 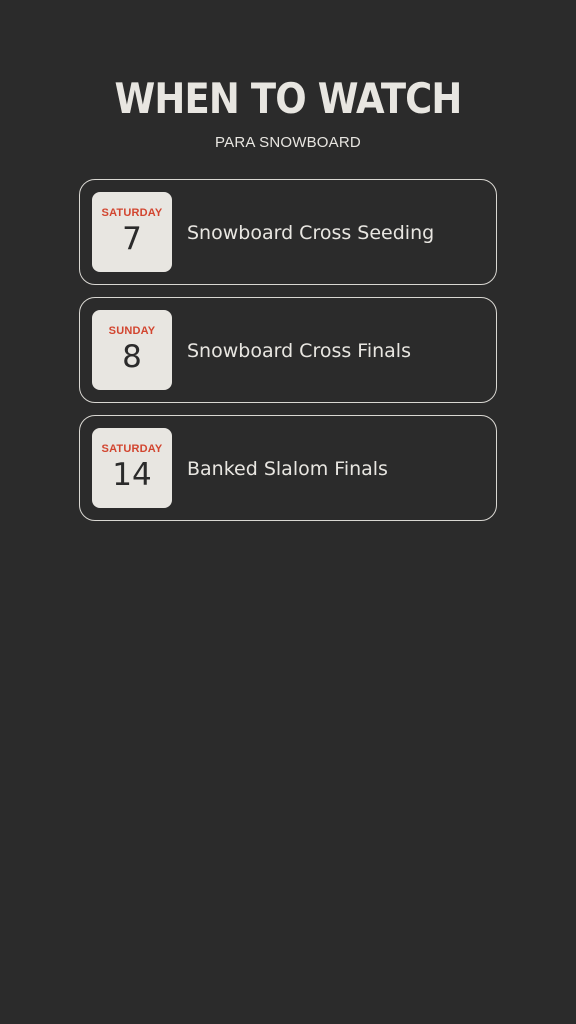 I want to click on event-card: SUNDAY 8 Snowboard Cross Finals, so click(x=288, y=350).